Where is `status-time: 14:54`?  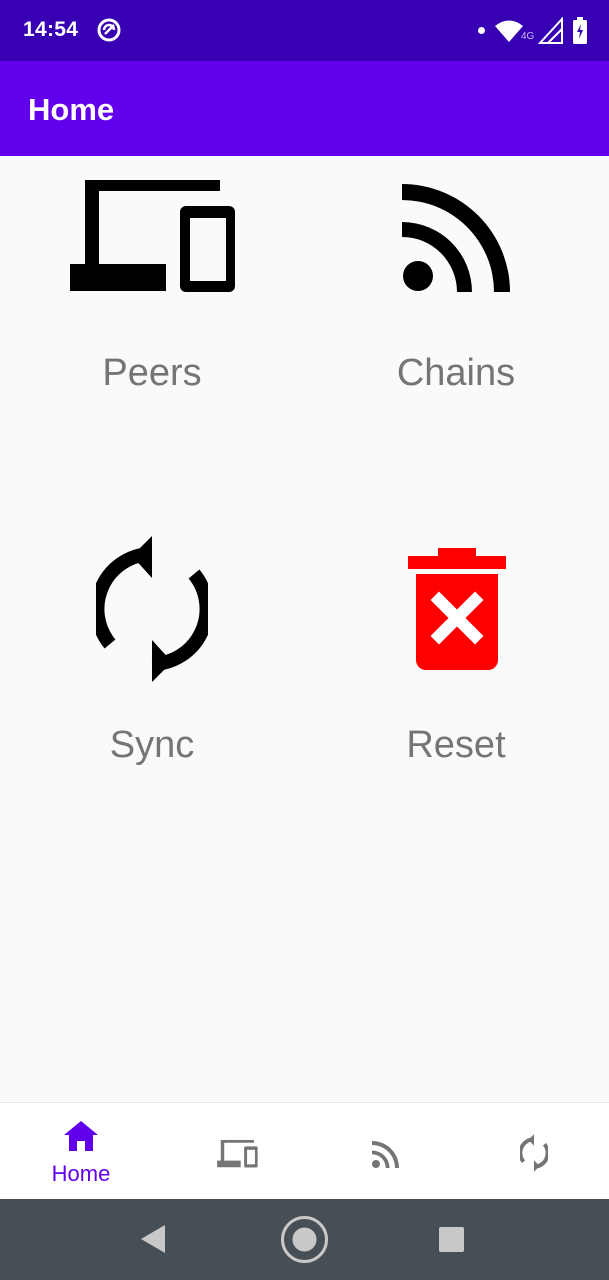 status-time: 14:54 is located at coordinates (51, 29).